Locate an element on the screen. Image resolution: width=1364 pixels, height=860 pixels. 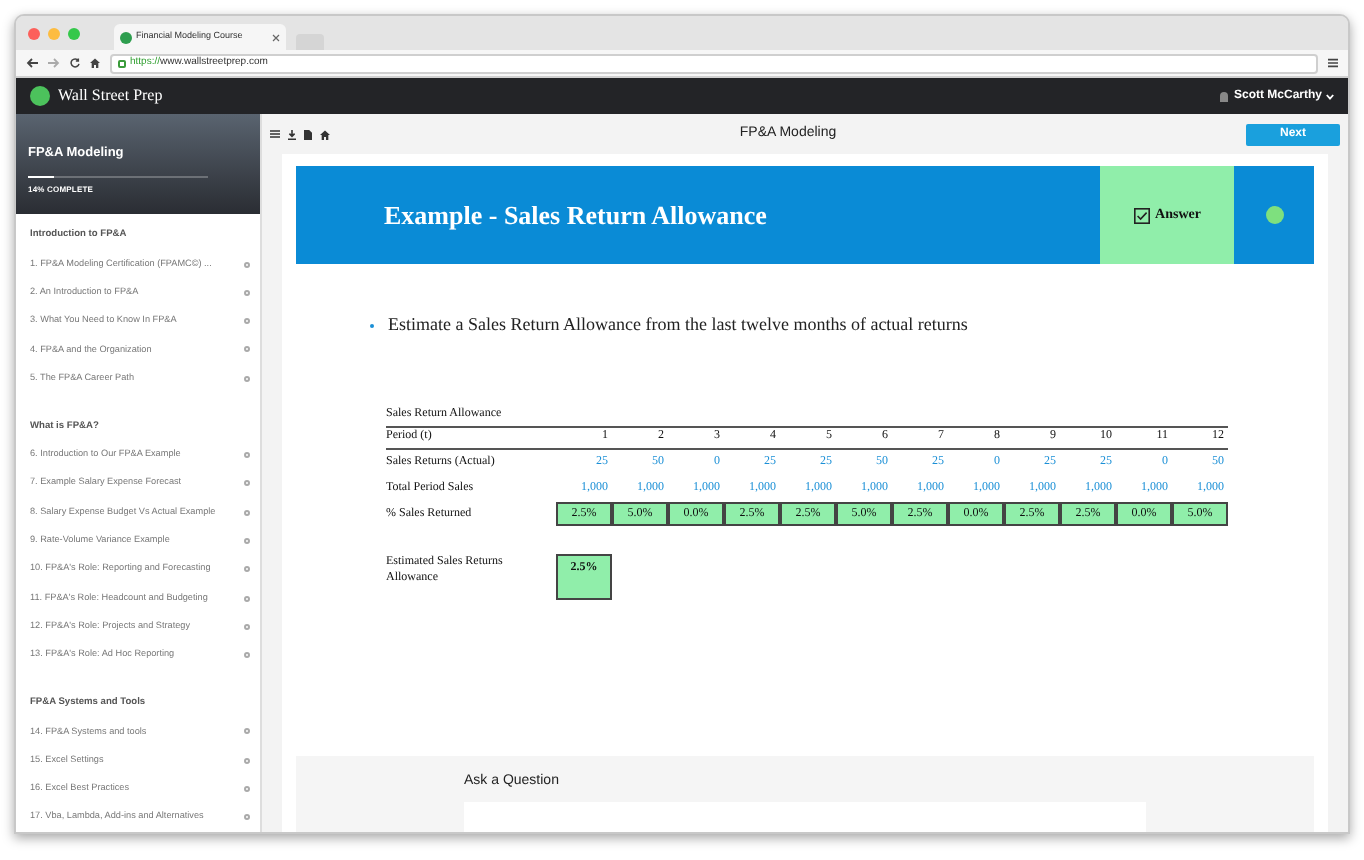
lesson-title: Example - Sales Return Allowance is located at coordinates (575, 215).